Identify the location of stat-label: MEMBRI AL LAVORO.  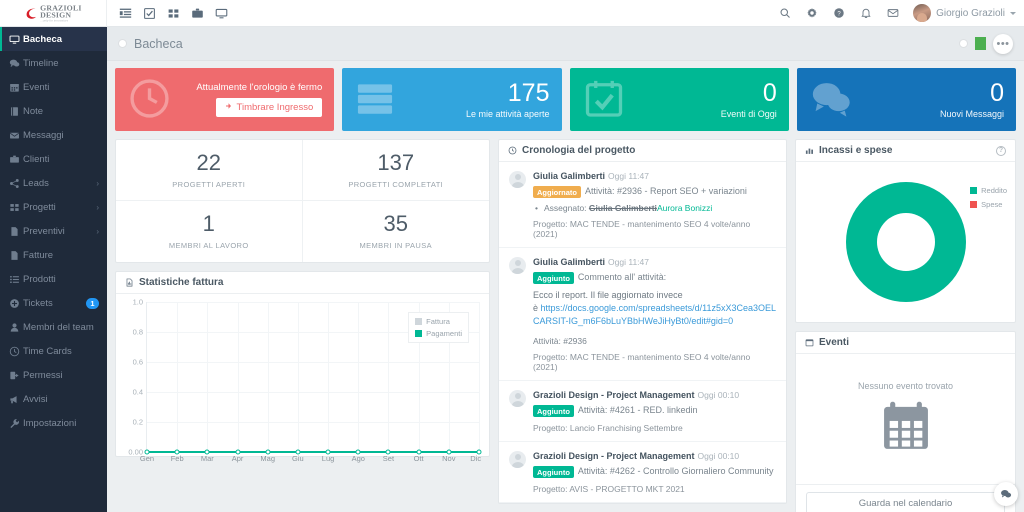
(208, 245).